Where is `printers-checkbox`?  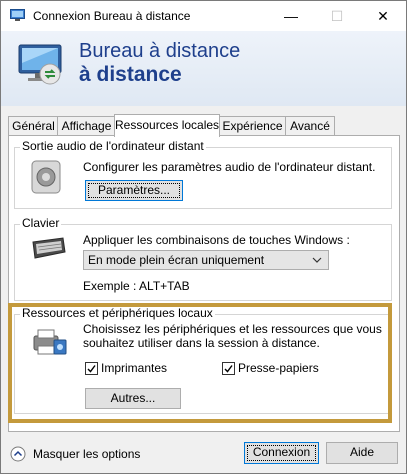
printers-checkbox is located at coordinates (91, 368).